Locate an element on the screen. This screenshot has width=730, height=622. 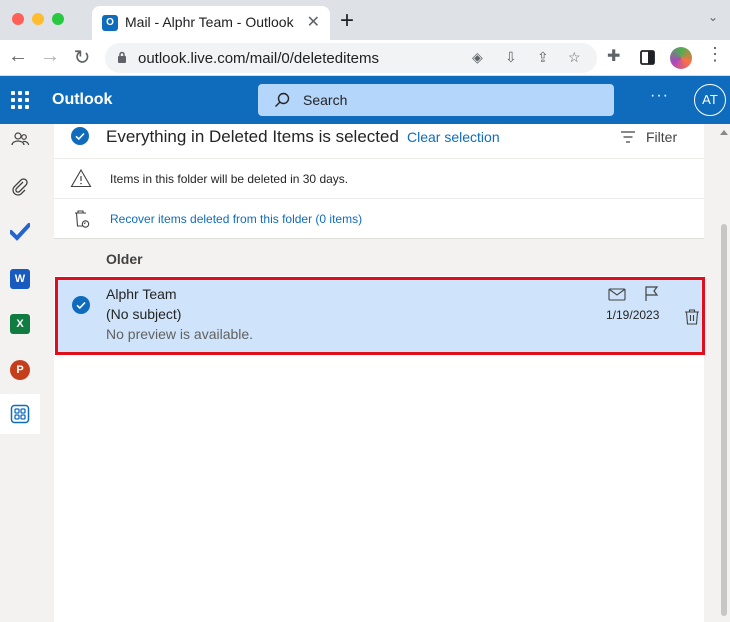
word-icon: W is located at coordinates (20, 279).